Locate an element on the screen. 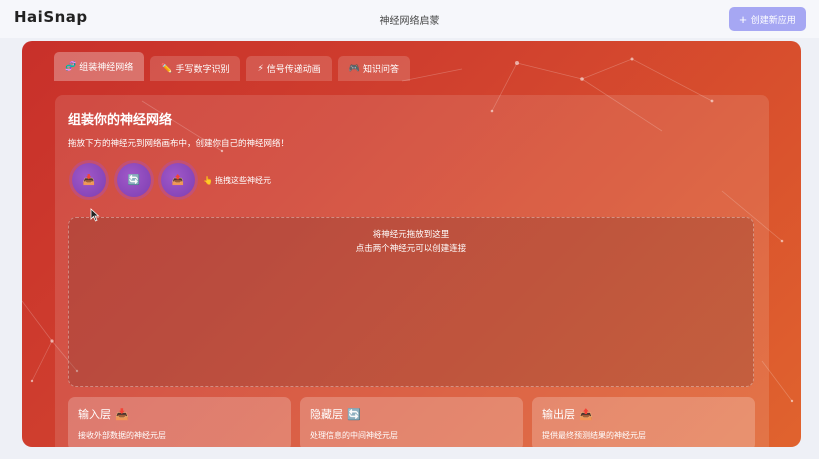  hidden-neuron: 🔄 is located at coordinates (134, 180).